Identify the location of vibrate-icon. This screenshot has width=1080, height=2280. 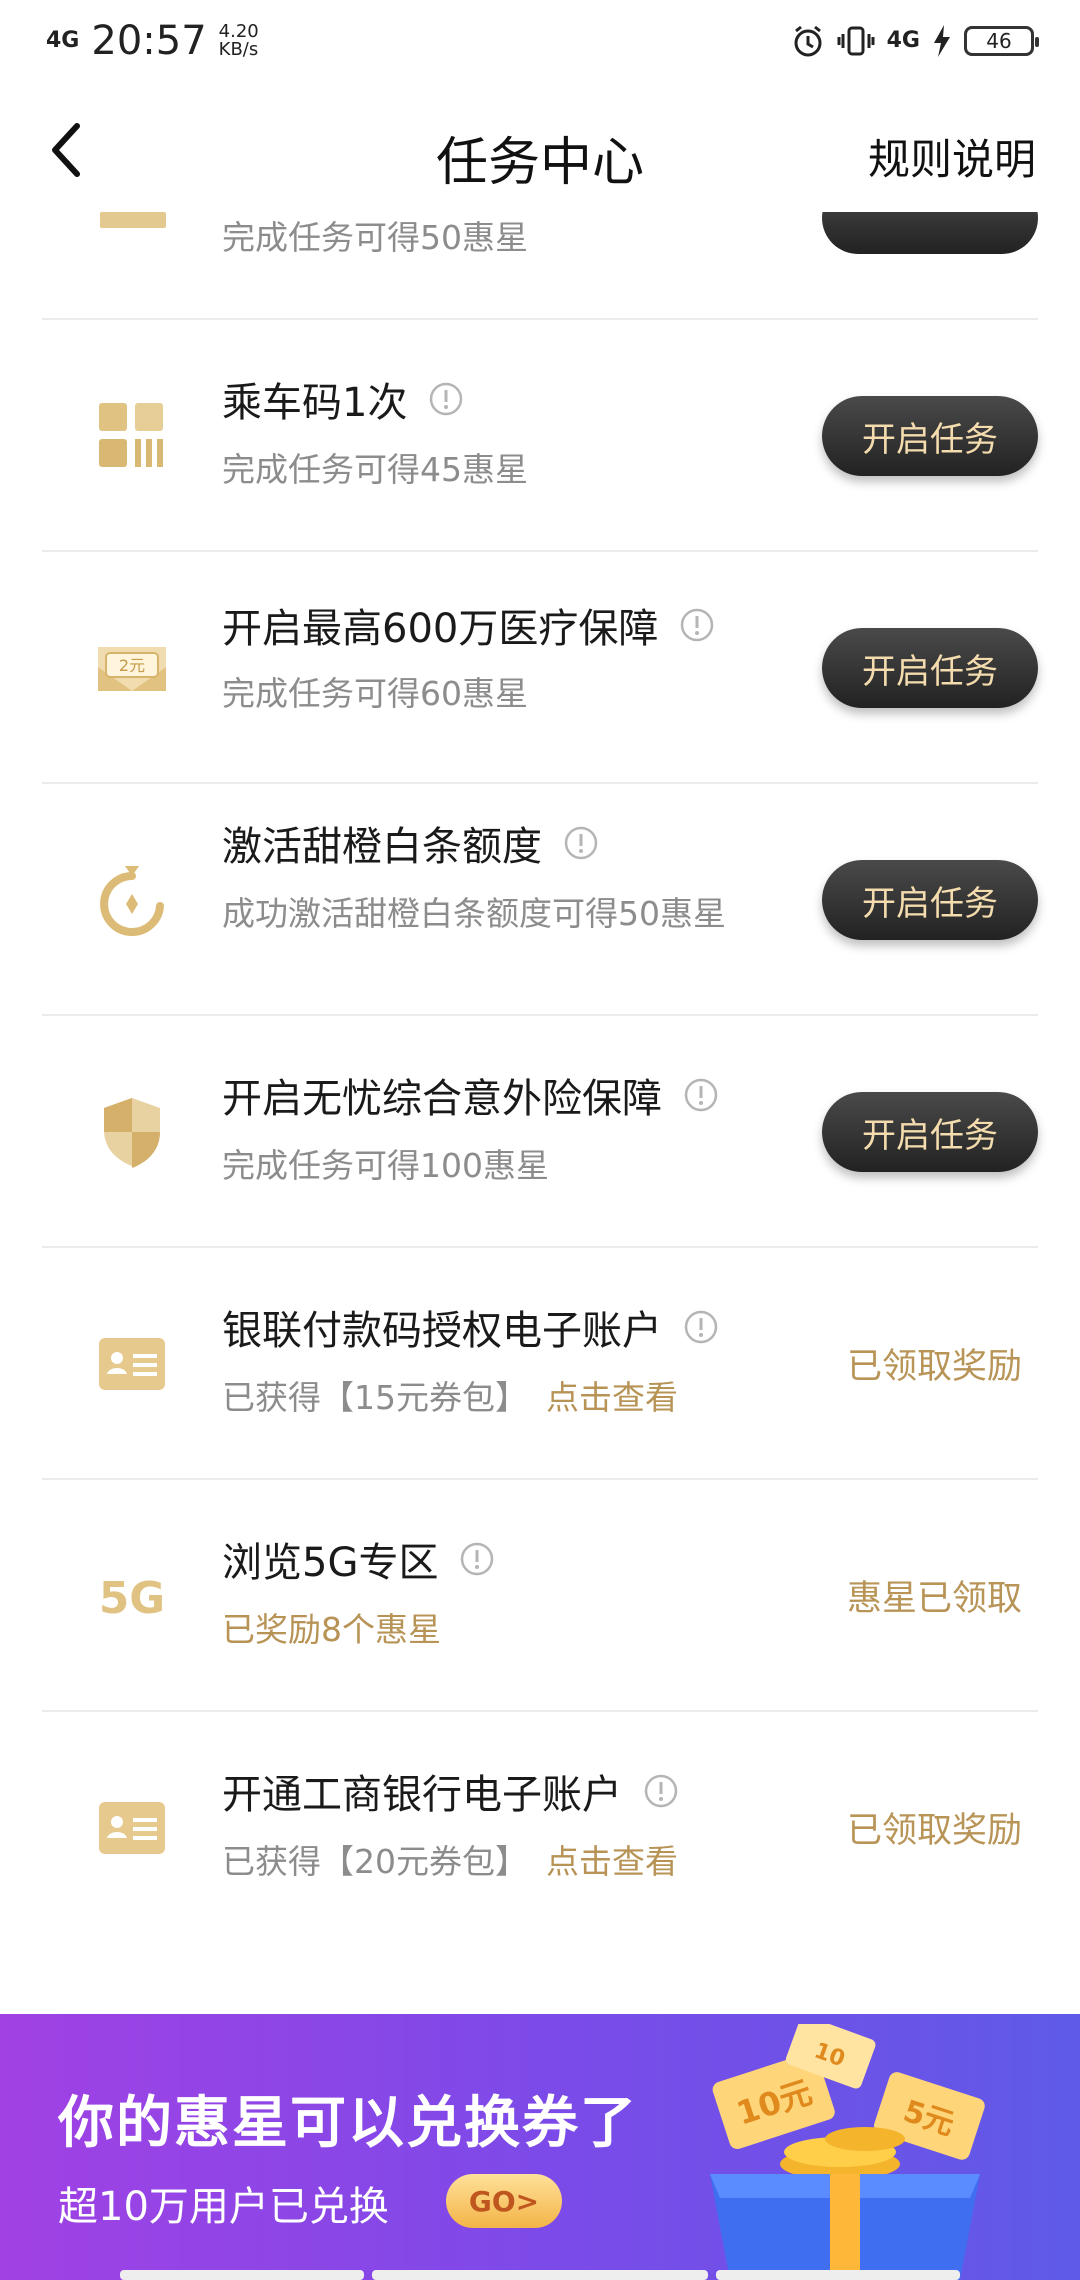
(856, 41).